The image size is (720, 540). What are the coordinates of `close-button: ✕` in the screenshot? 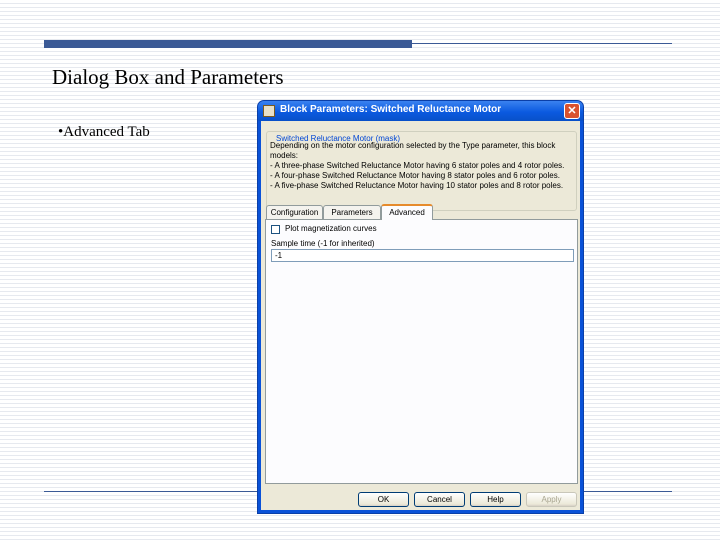 It's located at (572, 111).